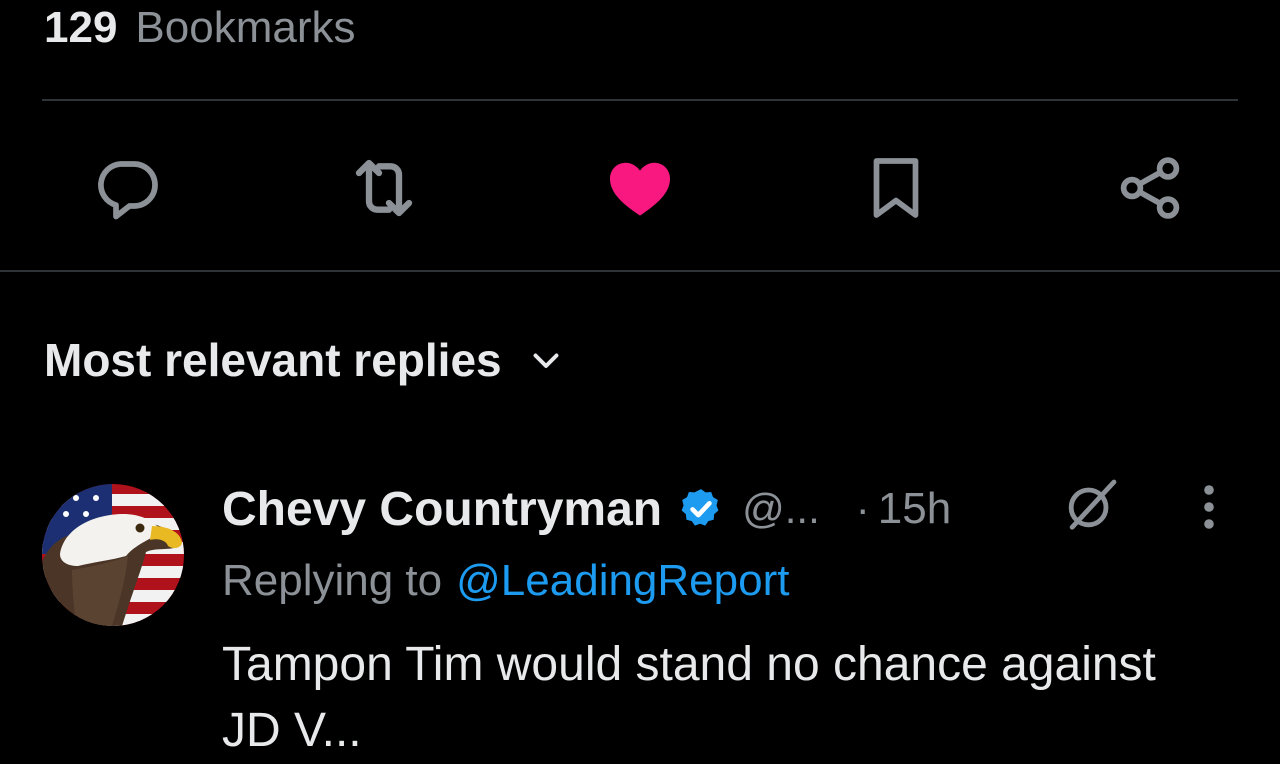 The image size is (1280, 764). Describe the element at coordinates (81, 27) in the screenshot. I see `bookmarks-count: 129` at that location.